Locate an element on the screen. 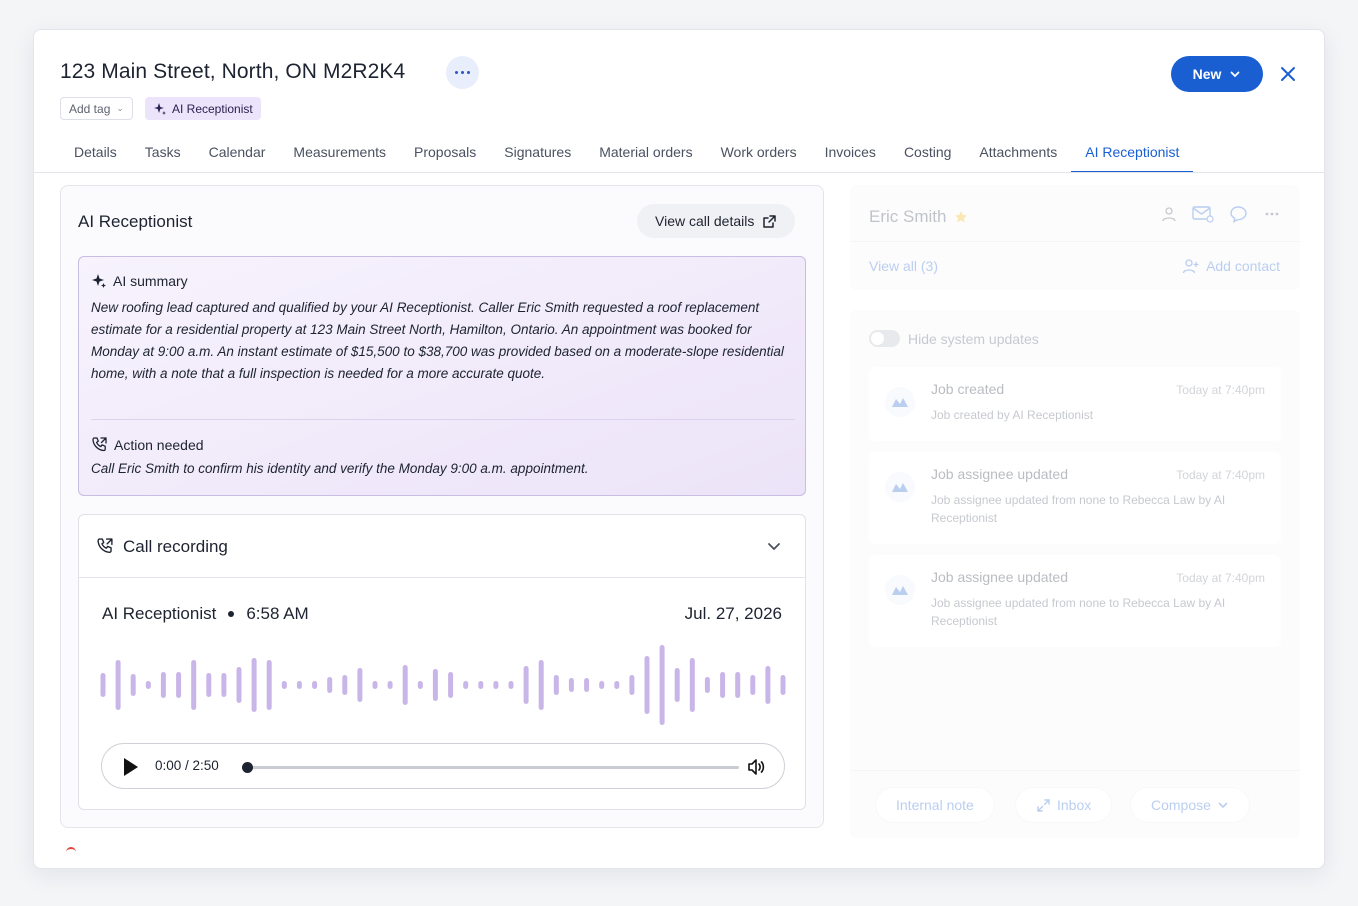  volume-icon is located at coordinates (756, 767).